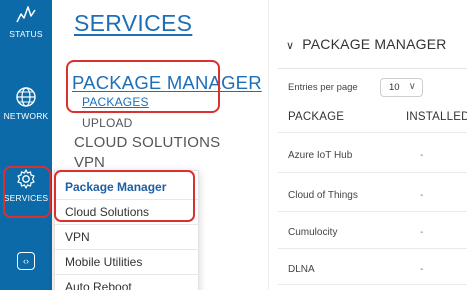 The height and width of the screenshot is (290, 467). What do you see at coordinates (27, 192) in the screenshot?
I see `highlight-services-rail` at bounding box center [27, 192].